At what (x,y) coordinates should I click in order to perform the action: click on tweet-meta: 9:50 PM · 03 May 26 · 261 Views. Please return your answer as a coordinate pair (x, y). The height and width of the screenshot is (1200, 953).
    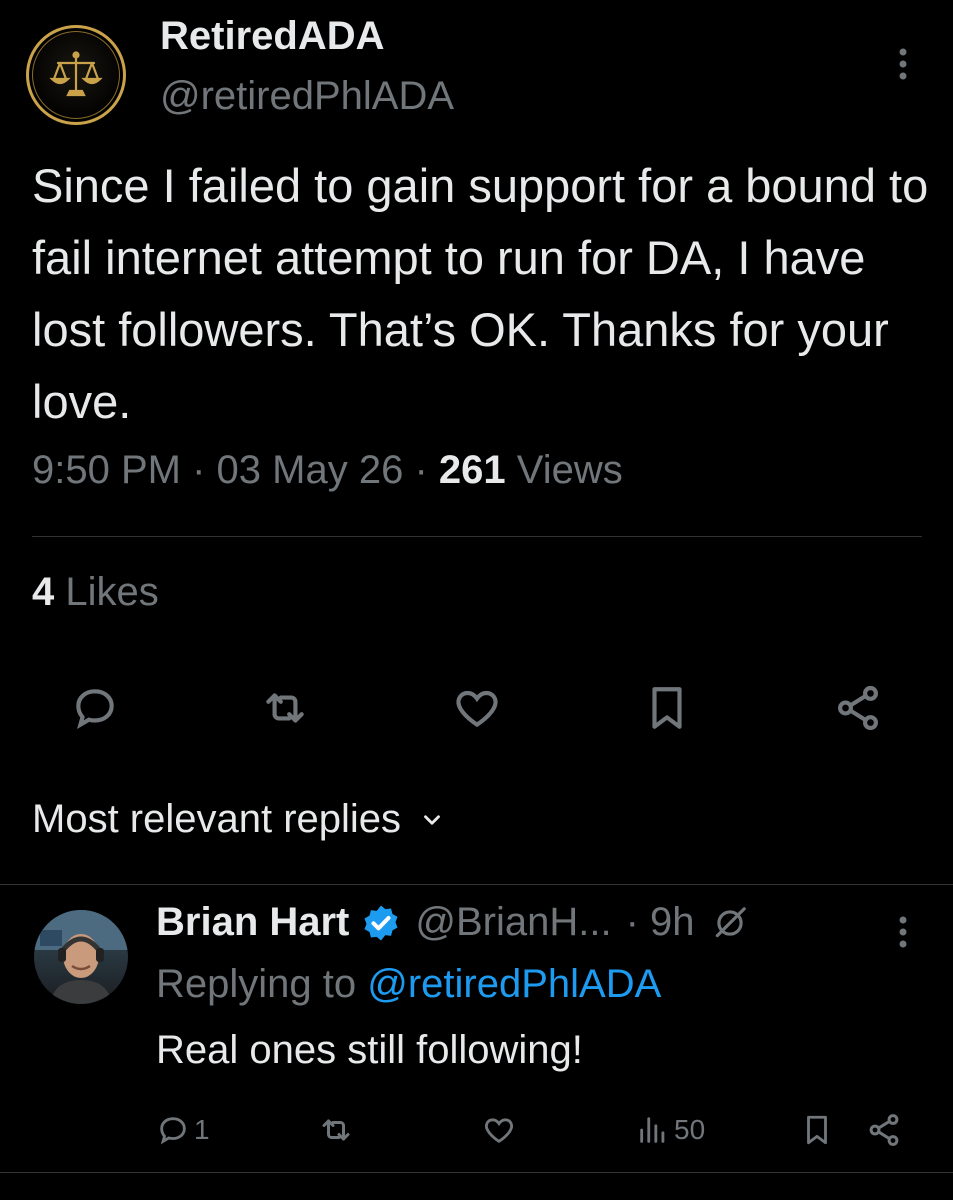
    Looking at the image, I should click on (327, 470).